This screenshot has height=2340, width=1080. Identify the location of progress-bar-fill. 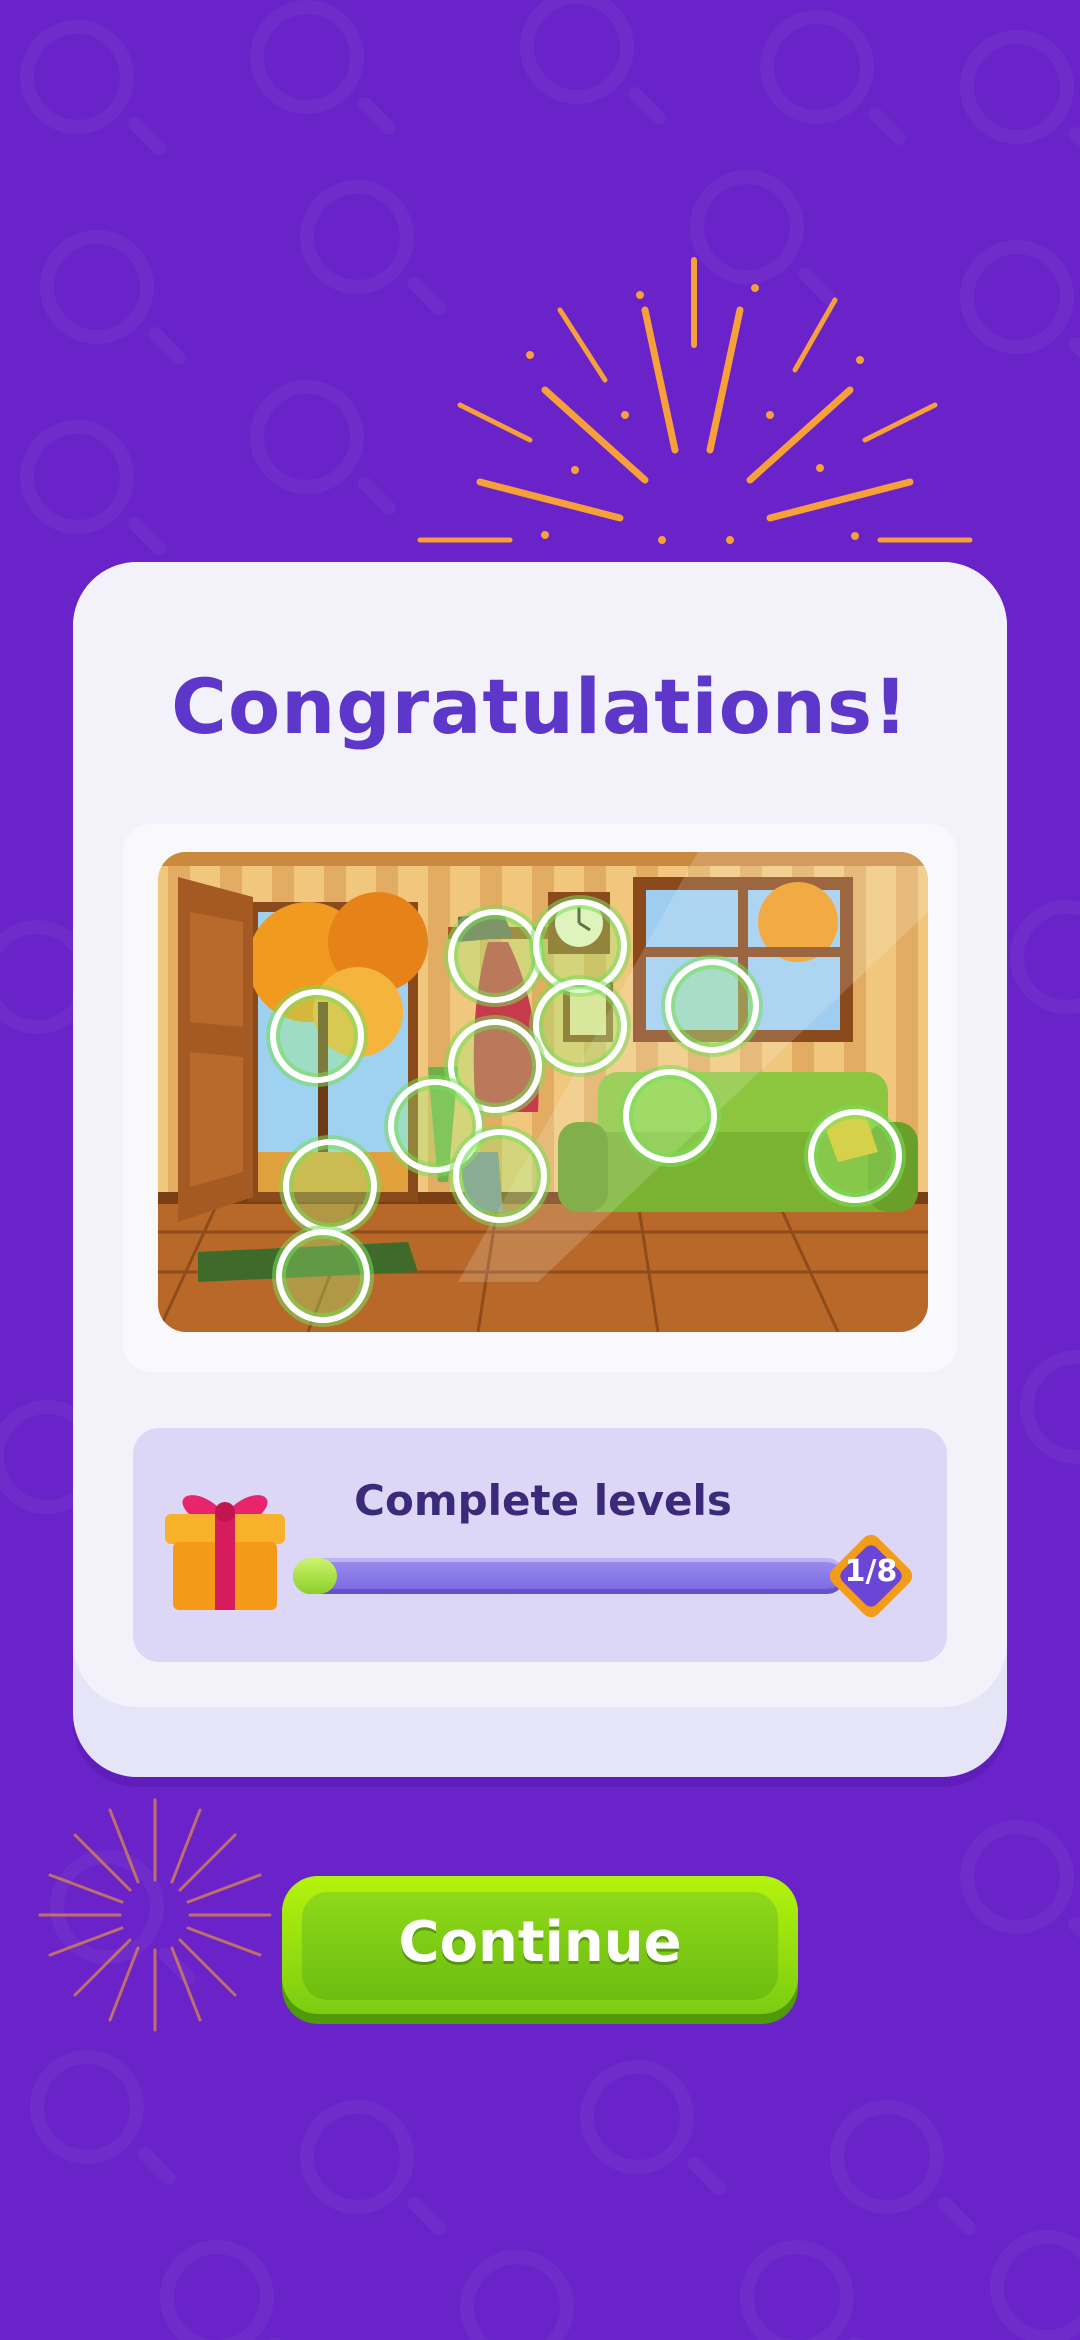
(315, 1576).